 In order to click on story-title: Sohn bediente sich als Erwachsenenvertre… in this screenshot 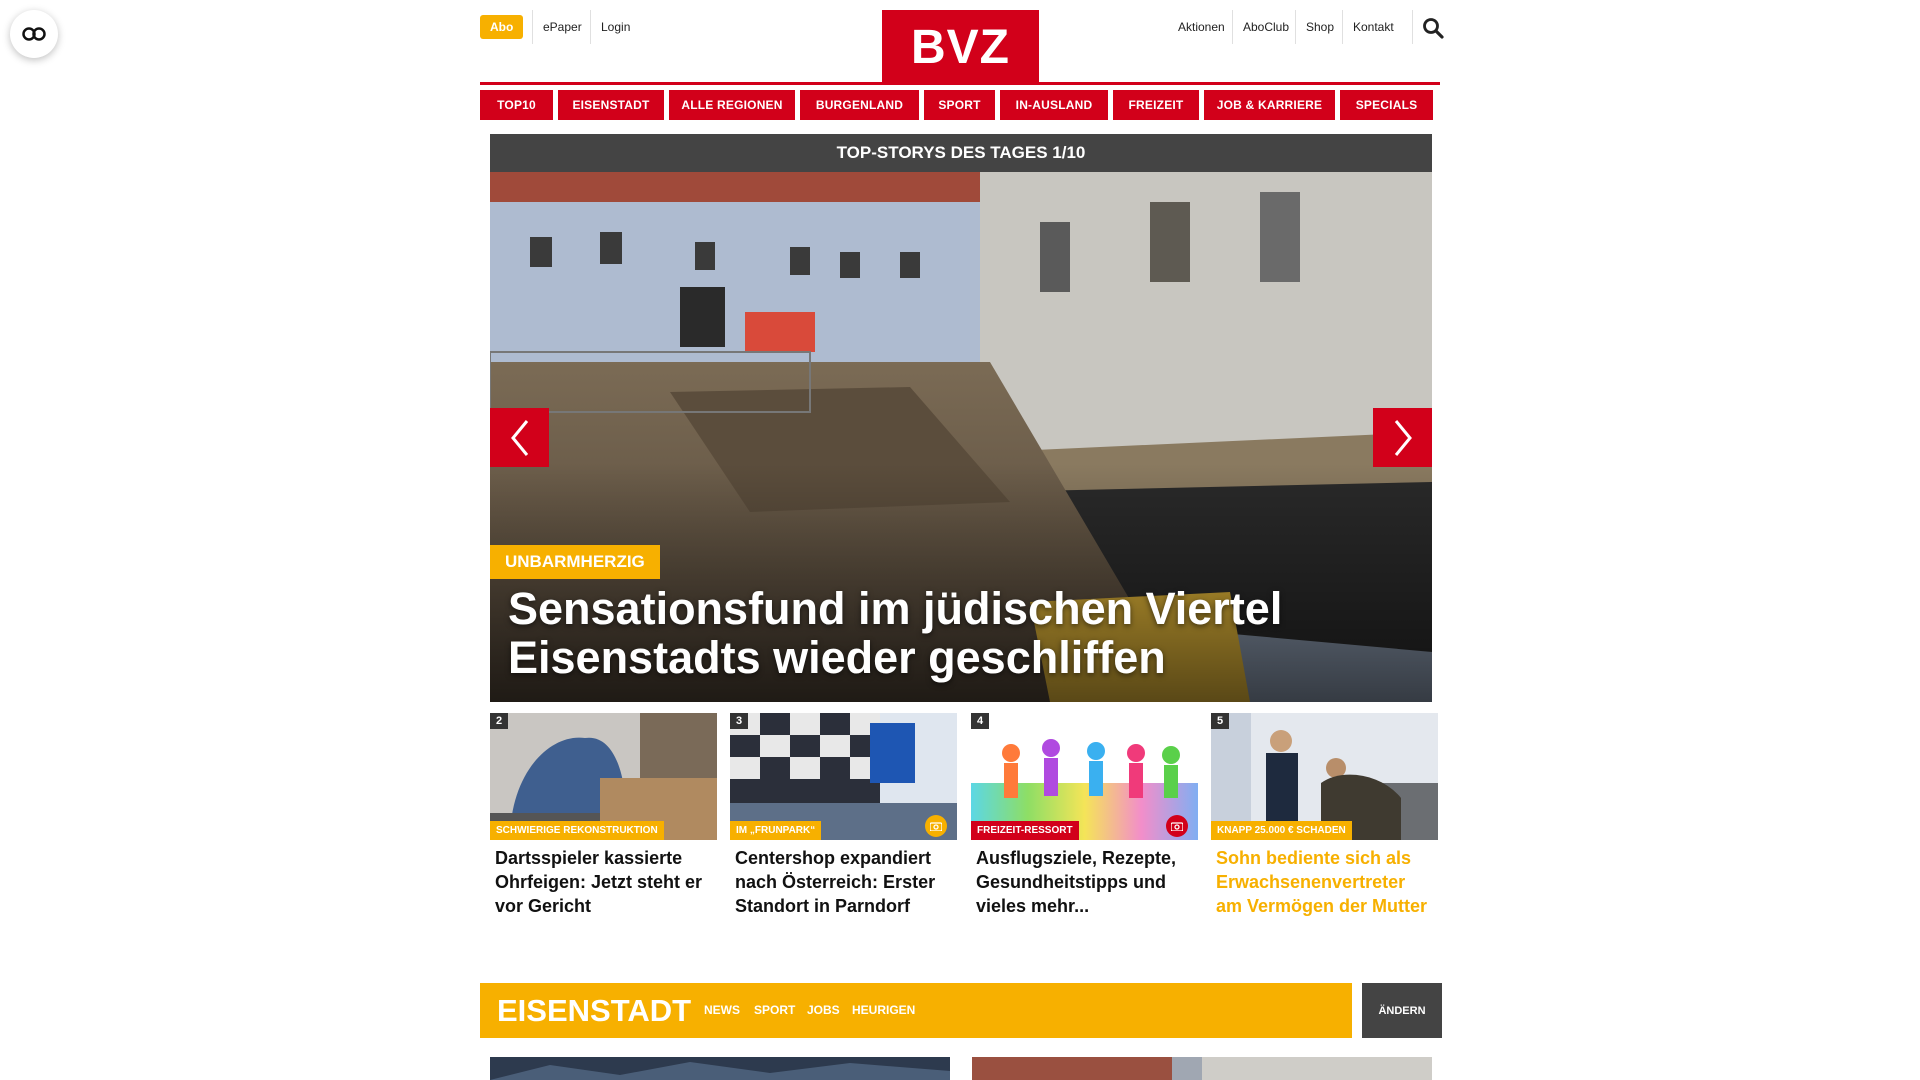, I will do `click(1324, 882)`.